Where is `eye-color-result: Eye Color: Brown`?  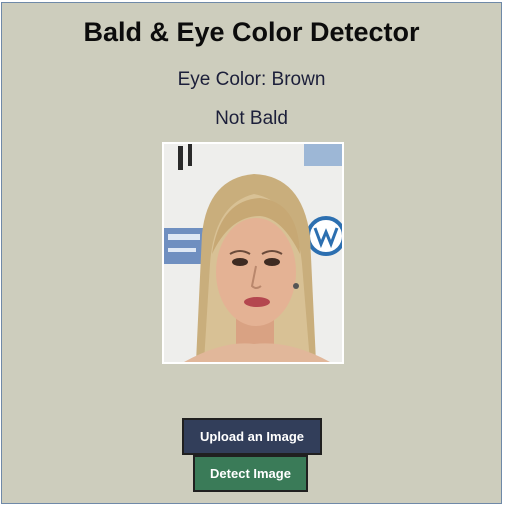
eye-color-result: Eye Color: Brown is located at coordinates (251, 79).